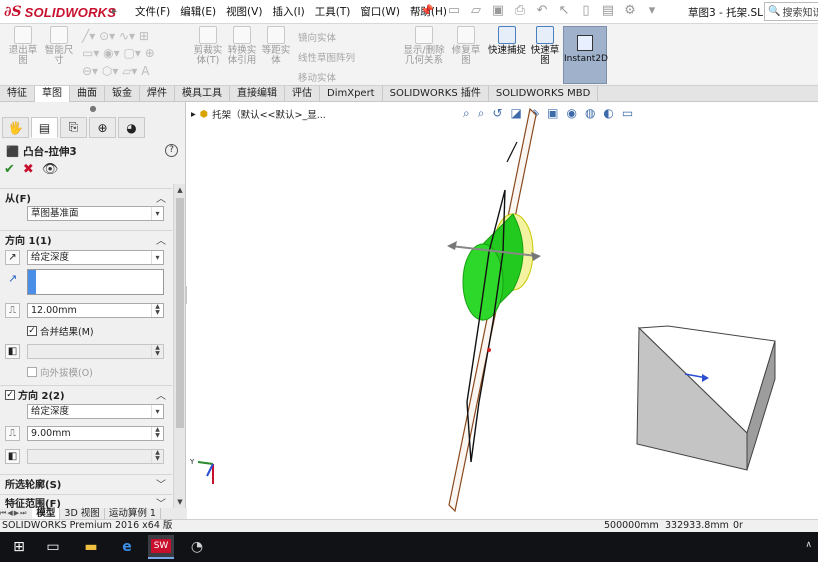 This screenshot has width=818, height=562. I want to click on draft-outward-checkbox: 向外拔模(O), so click(60, 372).